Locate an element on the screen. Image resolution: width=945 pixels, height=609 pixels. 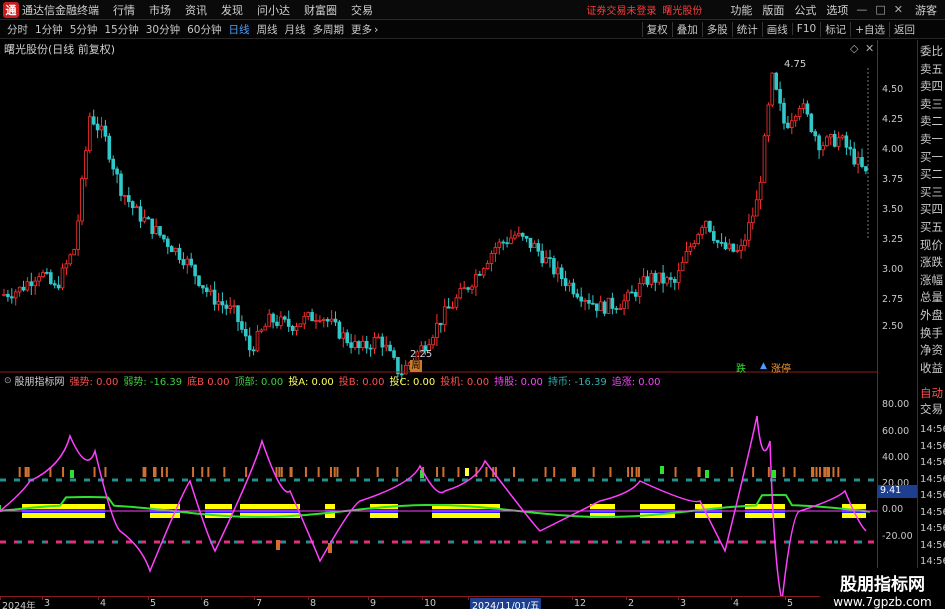
tool-multi-stock: 多股 is located at coordinates (716, 29).